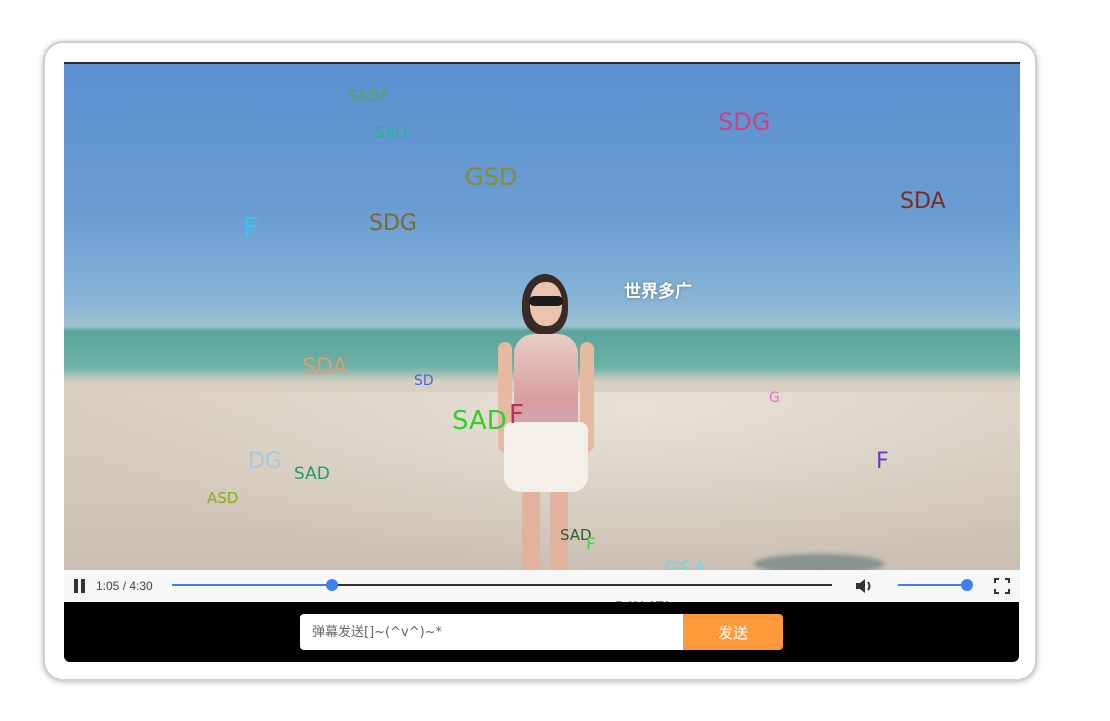 The image size is (1110, 721). I want to click on progress-fill, so click(252, 585).